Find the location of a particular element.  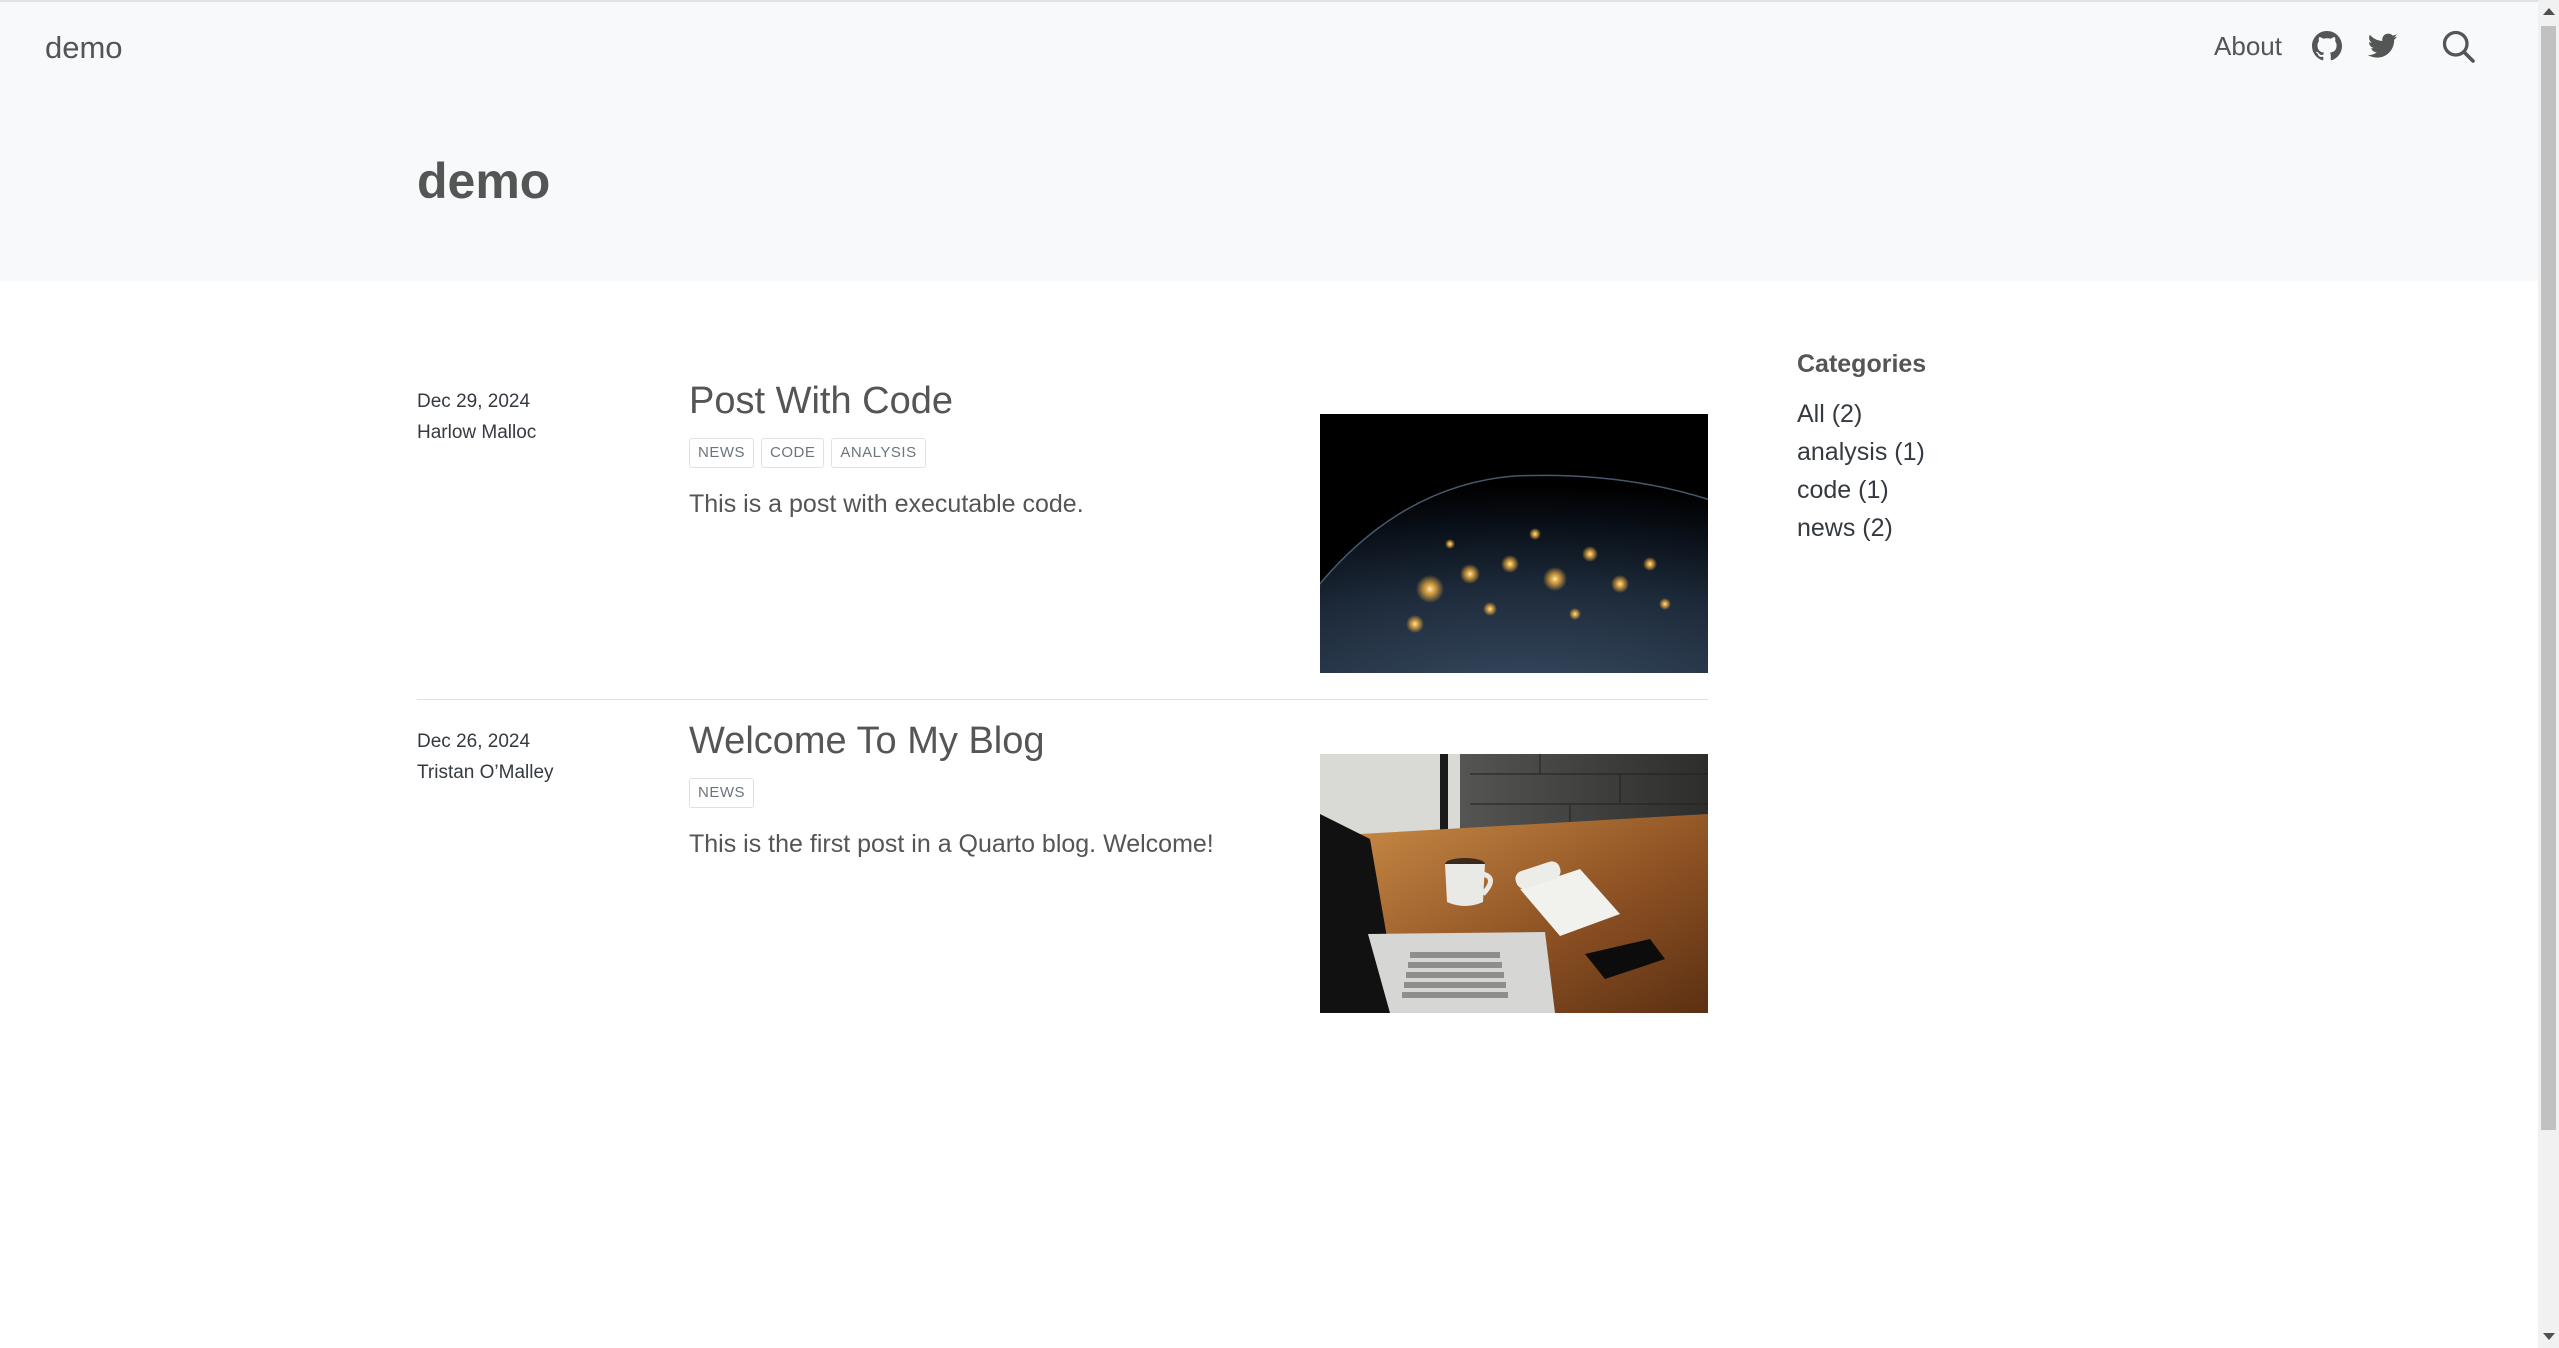

site-brand: demo is located at coordinates (84, 48).